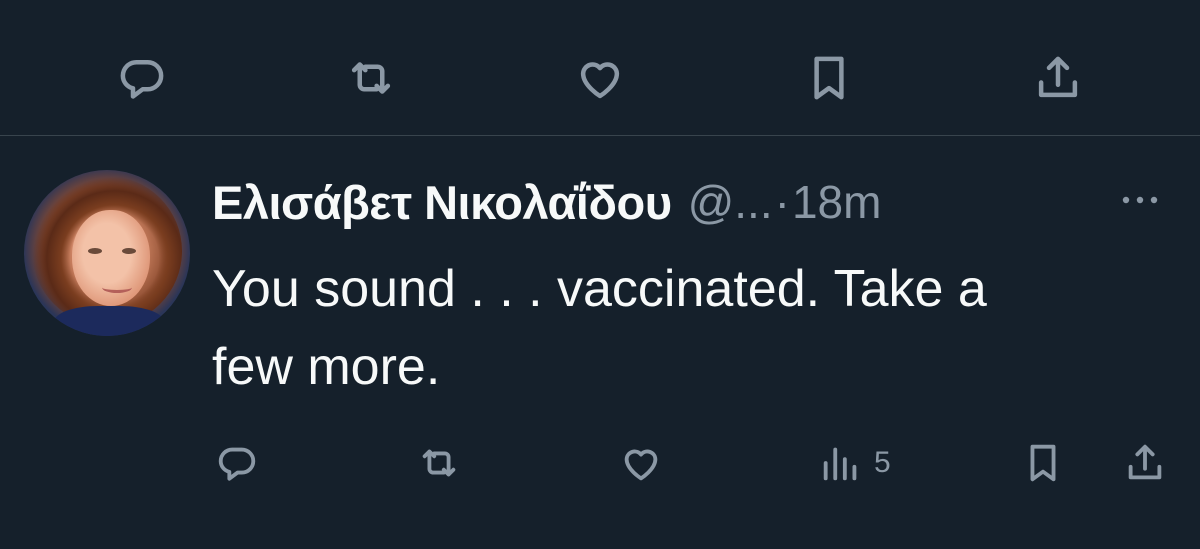 The width and height of the screenshot is (1200, 549). What do you see at coordinates (836, 202) in the screenshot?
I see `tweet-timestamp: 18m` at bounding box center [836, 202].